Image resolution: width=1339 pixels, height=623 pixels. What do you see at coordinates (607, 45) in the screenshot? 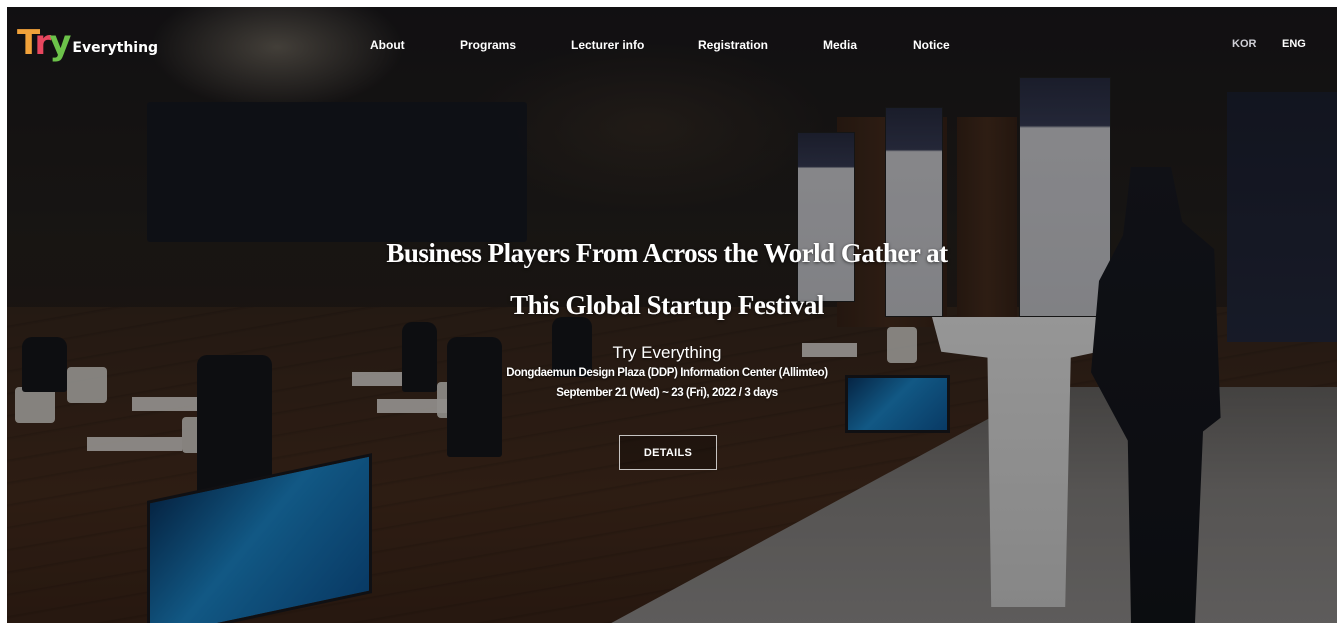
I see `nav-lecturer-info: Lecturer info` at bounding box center [607, 45].